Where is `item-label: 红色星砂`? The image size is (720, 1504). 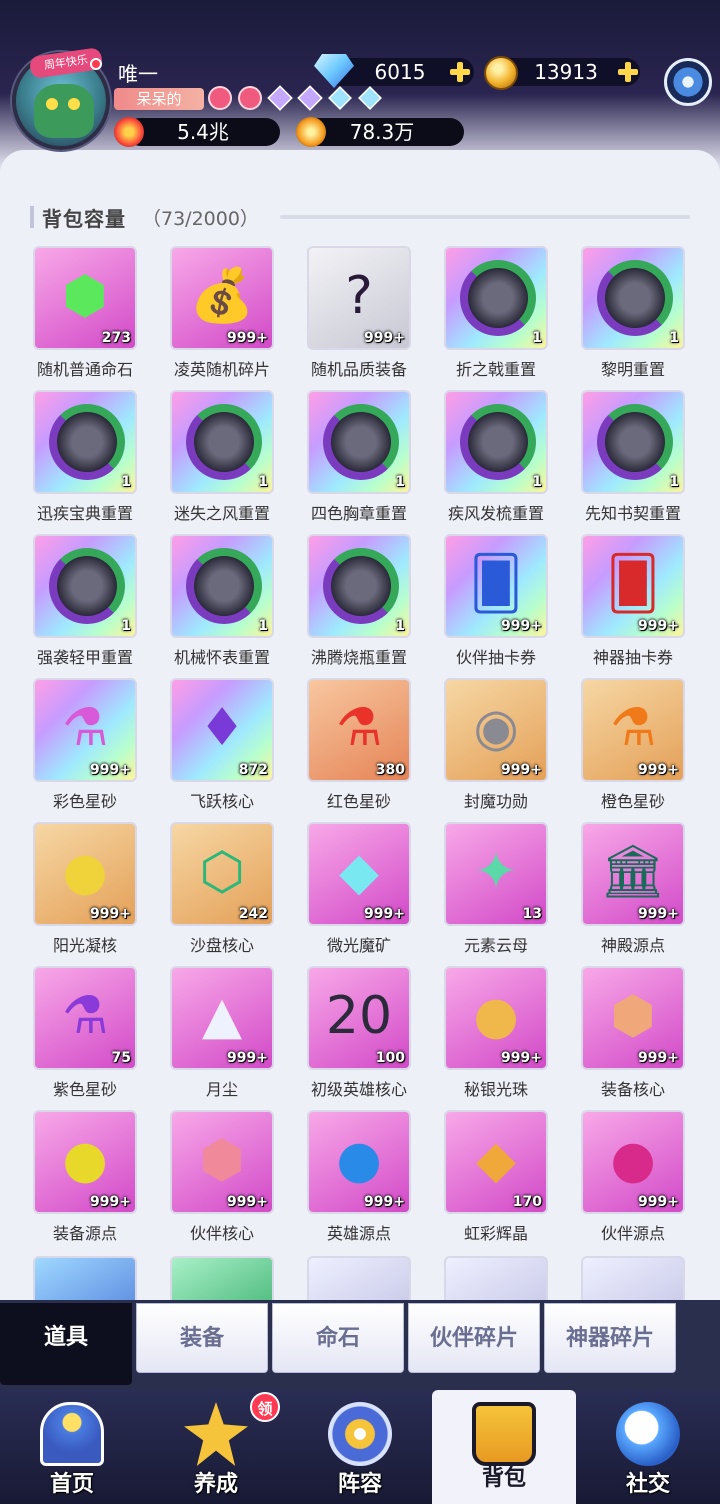
item-label: 红色星砂 is located at coordinates (358, 801).